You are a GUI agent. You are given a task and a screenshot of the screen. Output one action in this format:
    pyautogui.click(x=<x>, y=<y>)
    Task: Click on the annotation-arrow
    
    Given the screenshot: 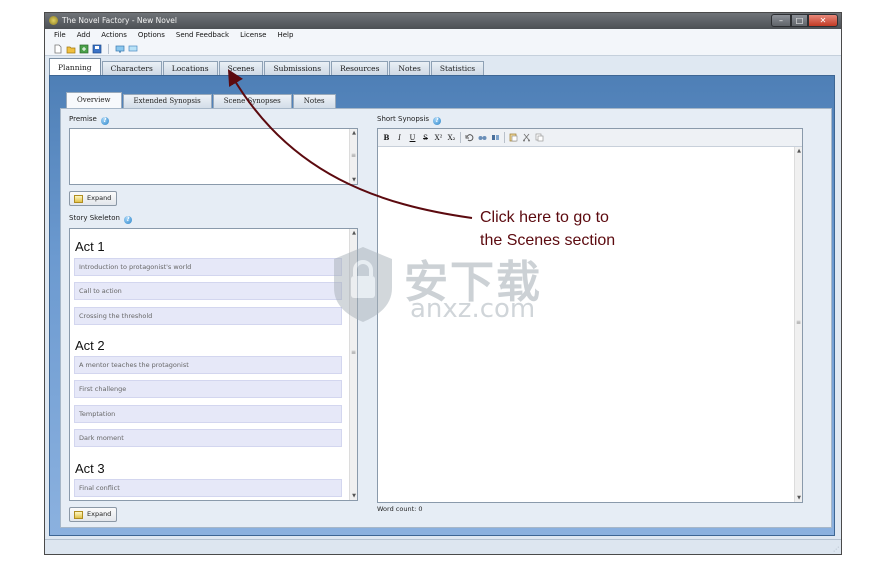 What is the action you would take?
    pyautogui.click(x=350, y=144)
    